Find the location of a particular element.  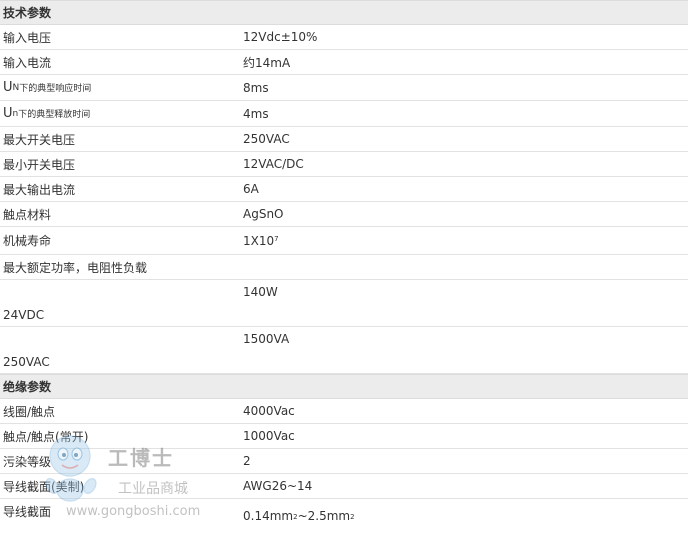

row-value: AgSnO is located at coordinates (263, 214).